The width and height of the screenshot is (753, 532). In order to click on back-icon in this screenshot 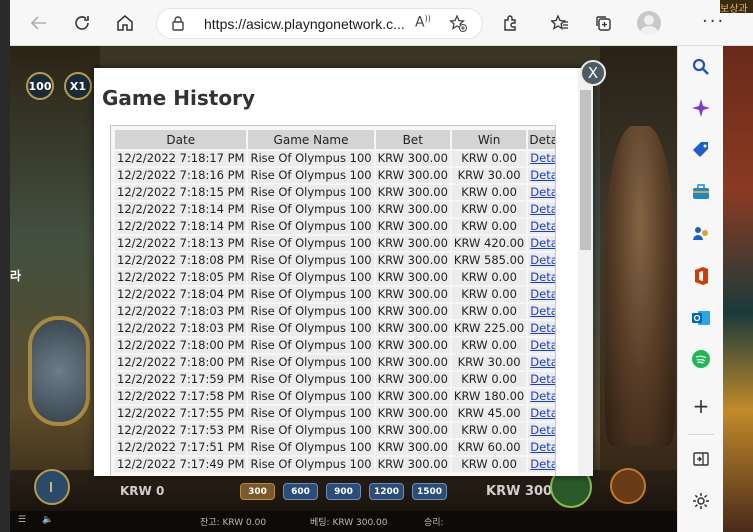, I will do `click(39, 23)`.